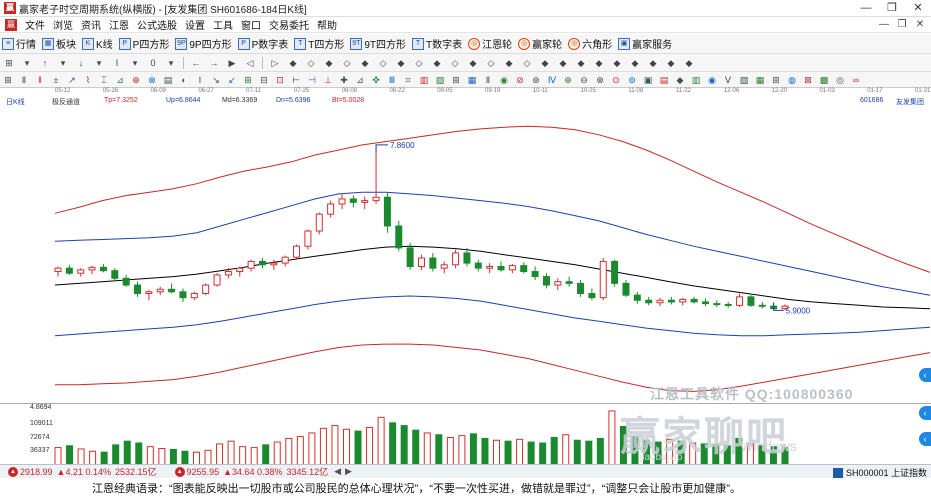 This screenshot has width=931, height=500. Describe the element at coordinates (591, 44) in the screenshot. I see `toolbar-button-11: ◎ 六角形` at that location.